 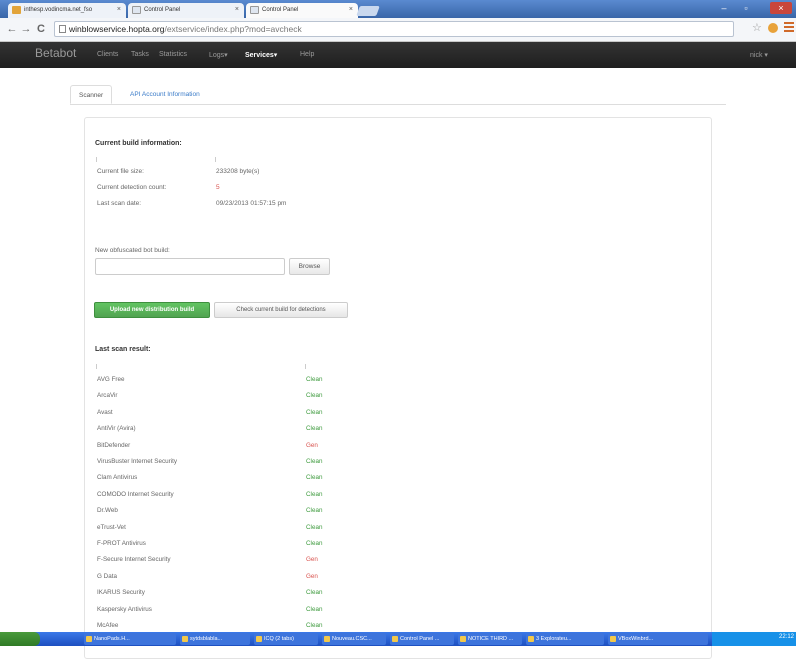 What do you see at coordinates (746, 8) in the screenshot?
I see `maximize-icon: ▫` at bounding box center [746, 8].